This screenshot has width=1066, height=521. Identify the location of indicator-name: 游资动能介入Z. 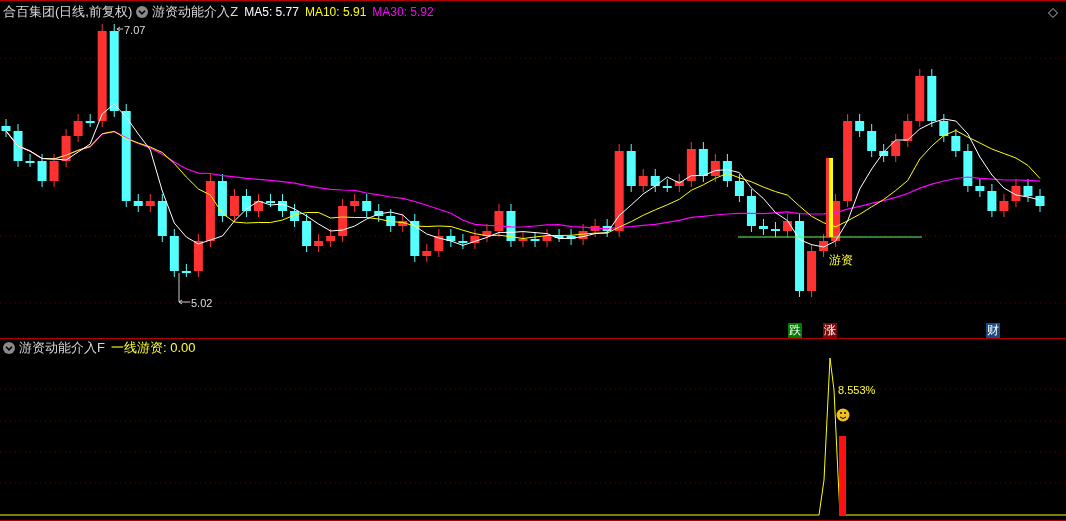
(195, 11).